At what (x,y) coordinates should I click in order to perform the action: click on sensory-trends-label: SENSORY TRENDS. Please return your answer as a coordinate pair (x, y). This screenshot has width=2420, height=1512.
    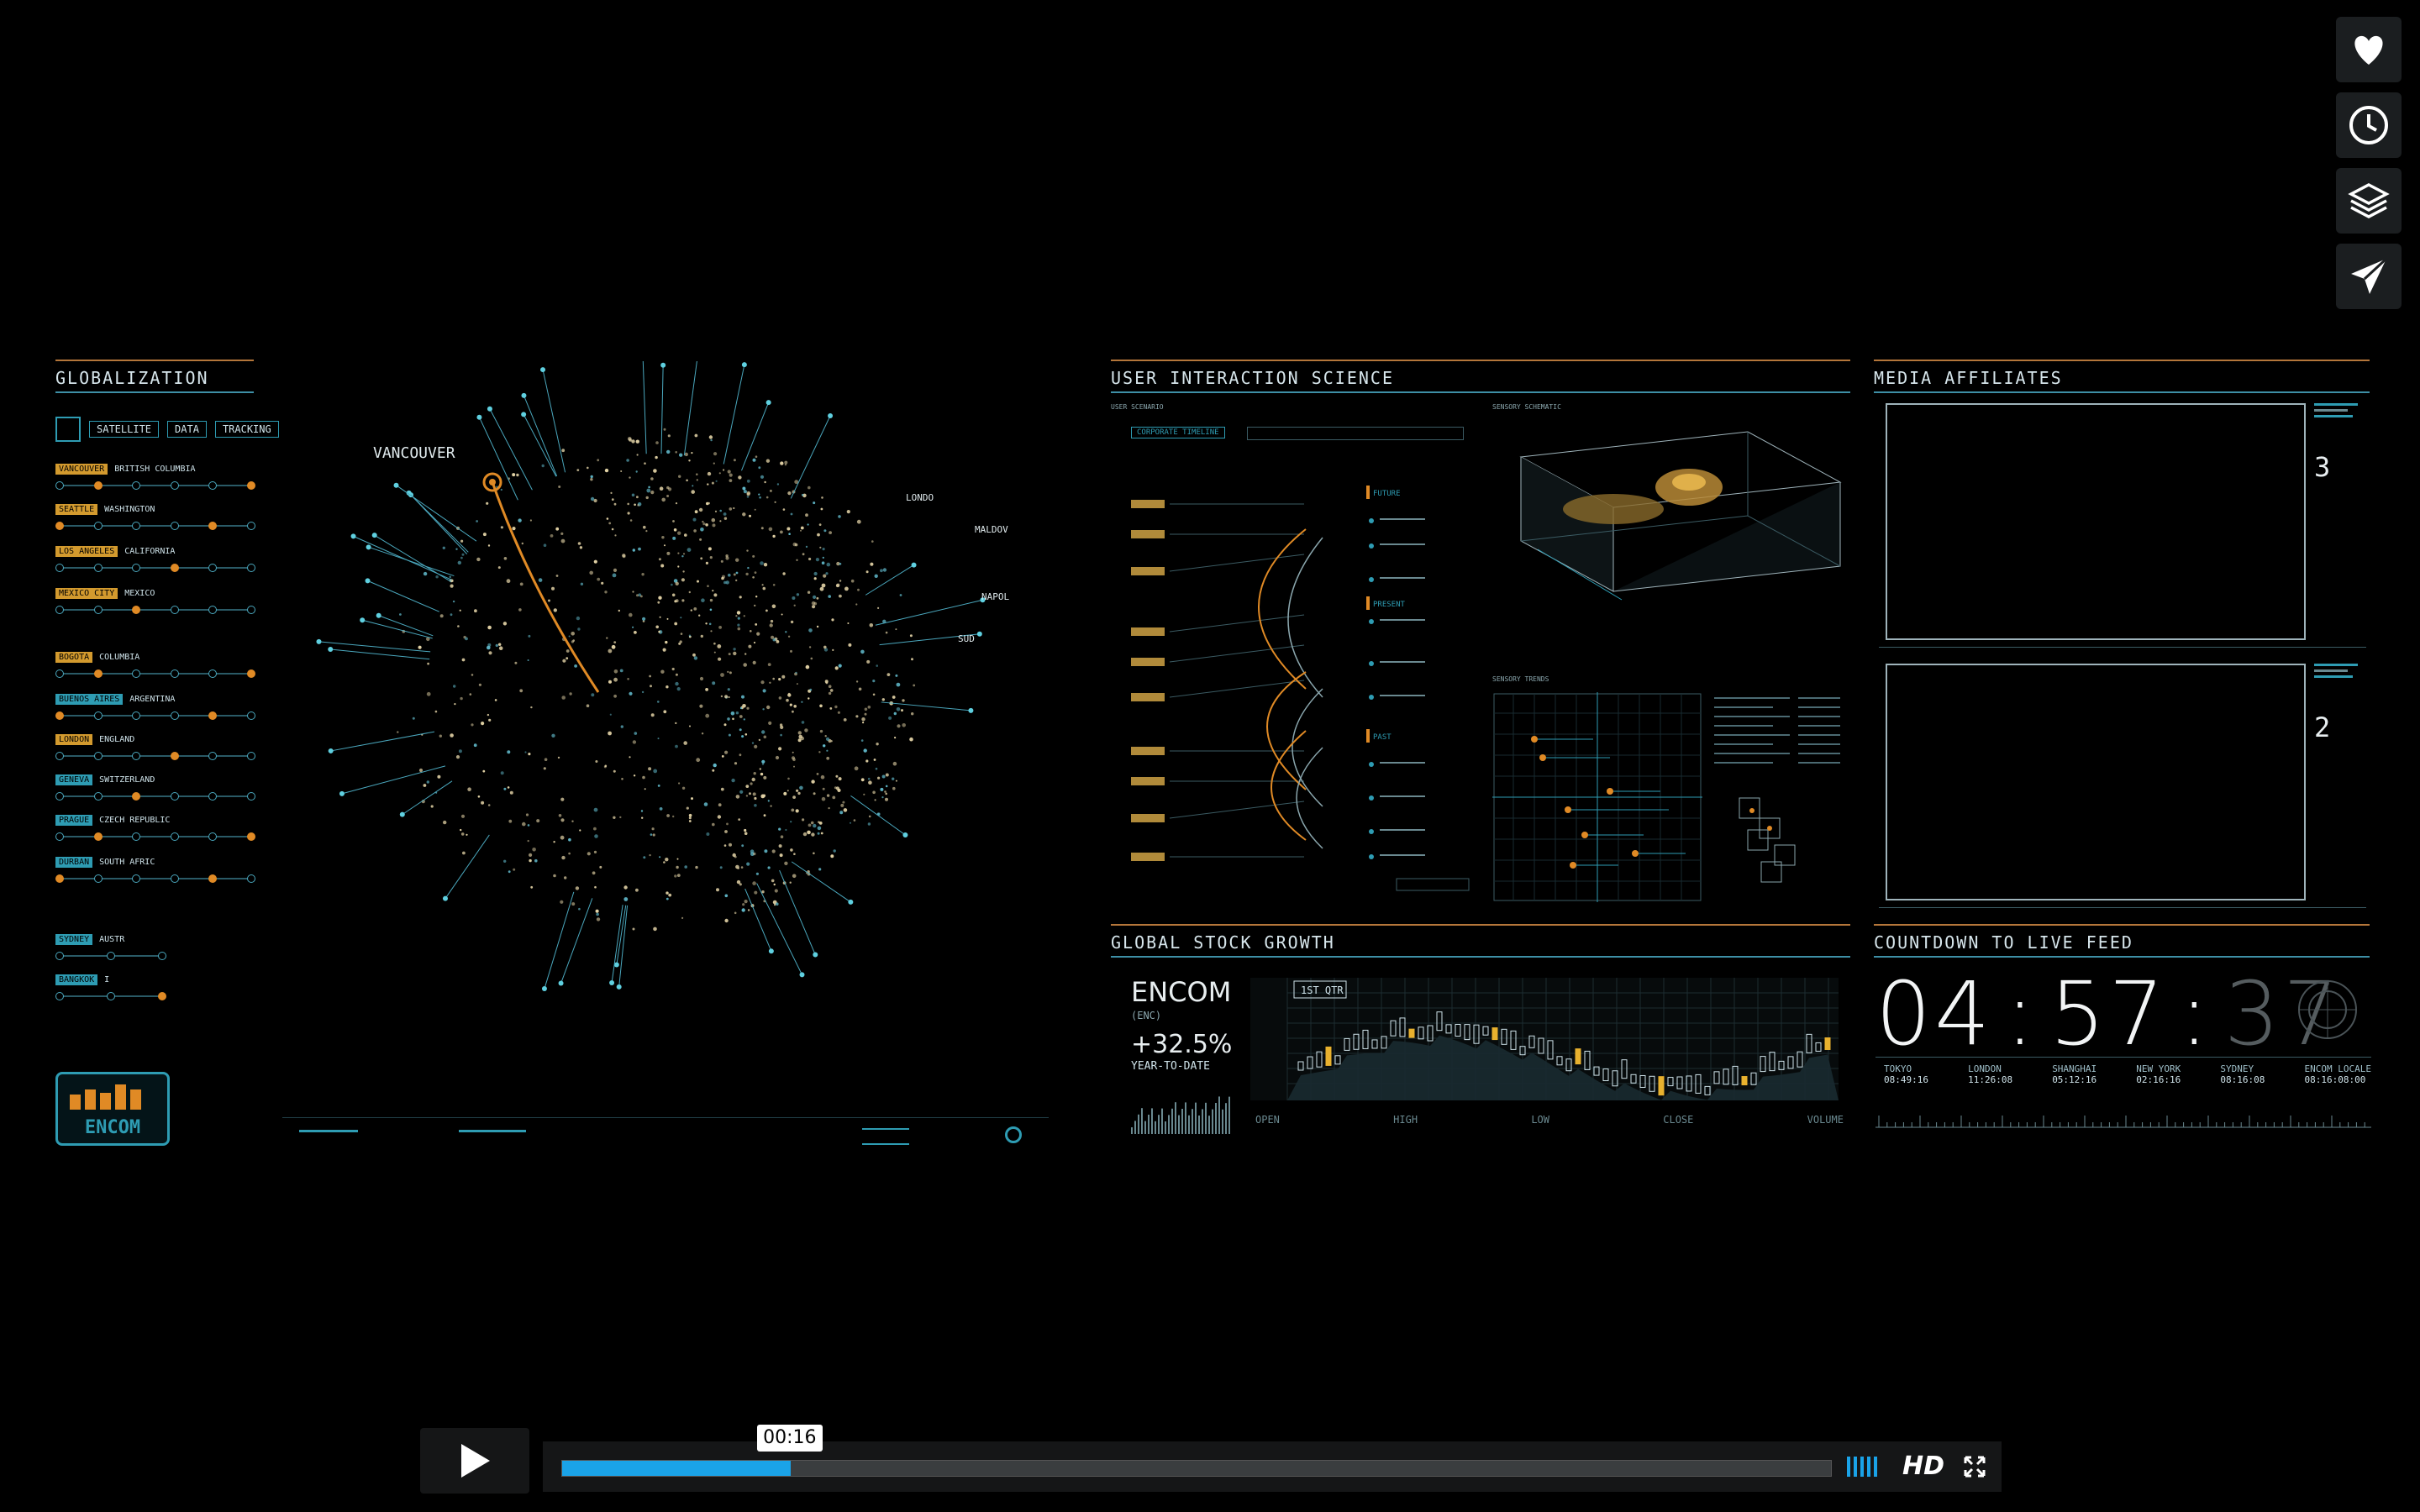
    Looking at the image, I should click on (1520, 679).